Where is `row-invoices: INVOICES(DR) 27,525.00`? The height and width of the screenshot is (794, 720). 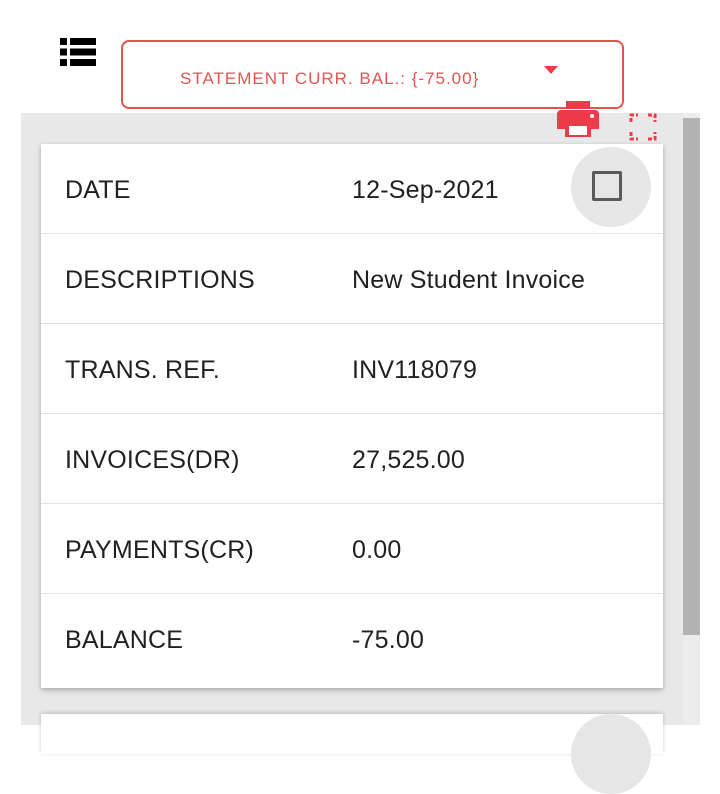 row-invoices: INVOICES(DR) 27,525.00 is located at coordinates (352, 459).